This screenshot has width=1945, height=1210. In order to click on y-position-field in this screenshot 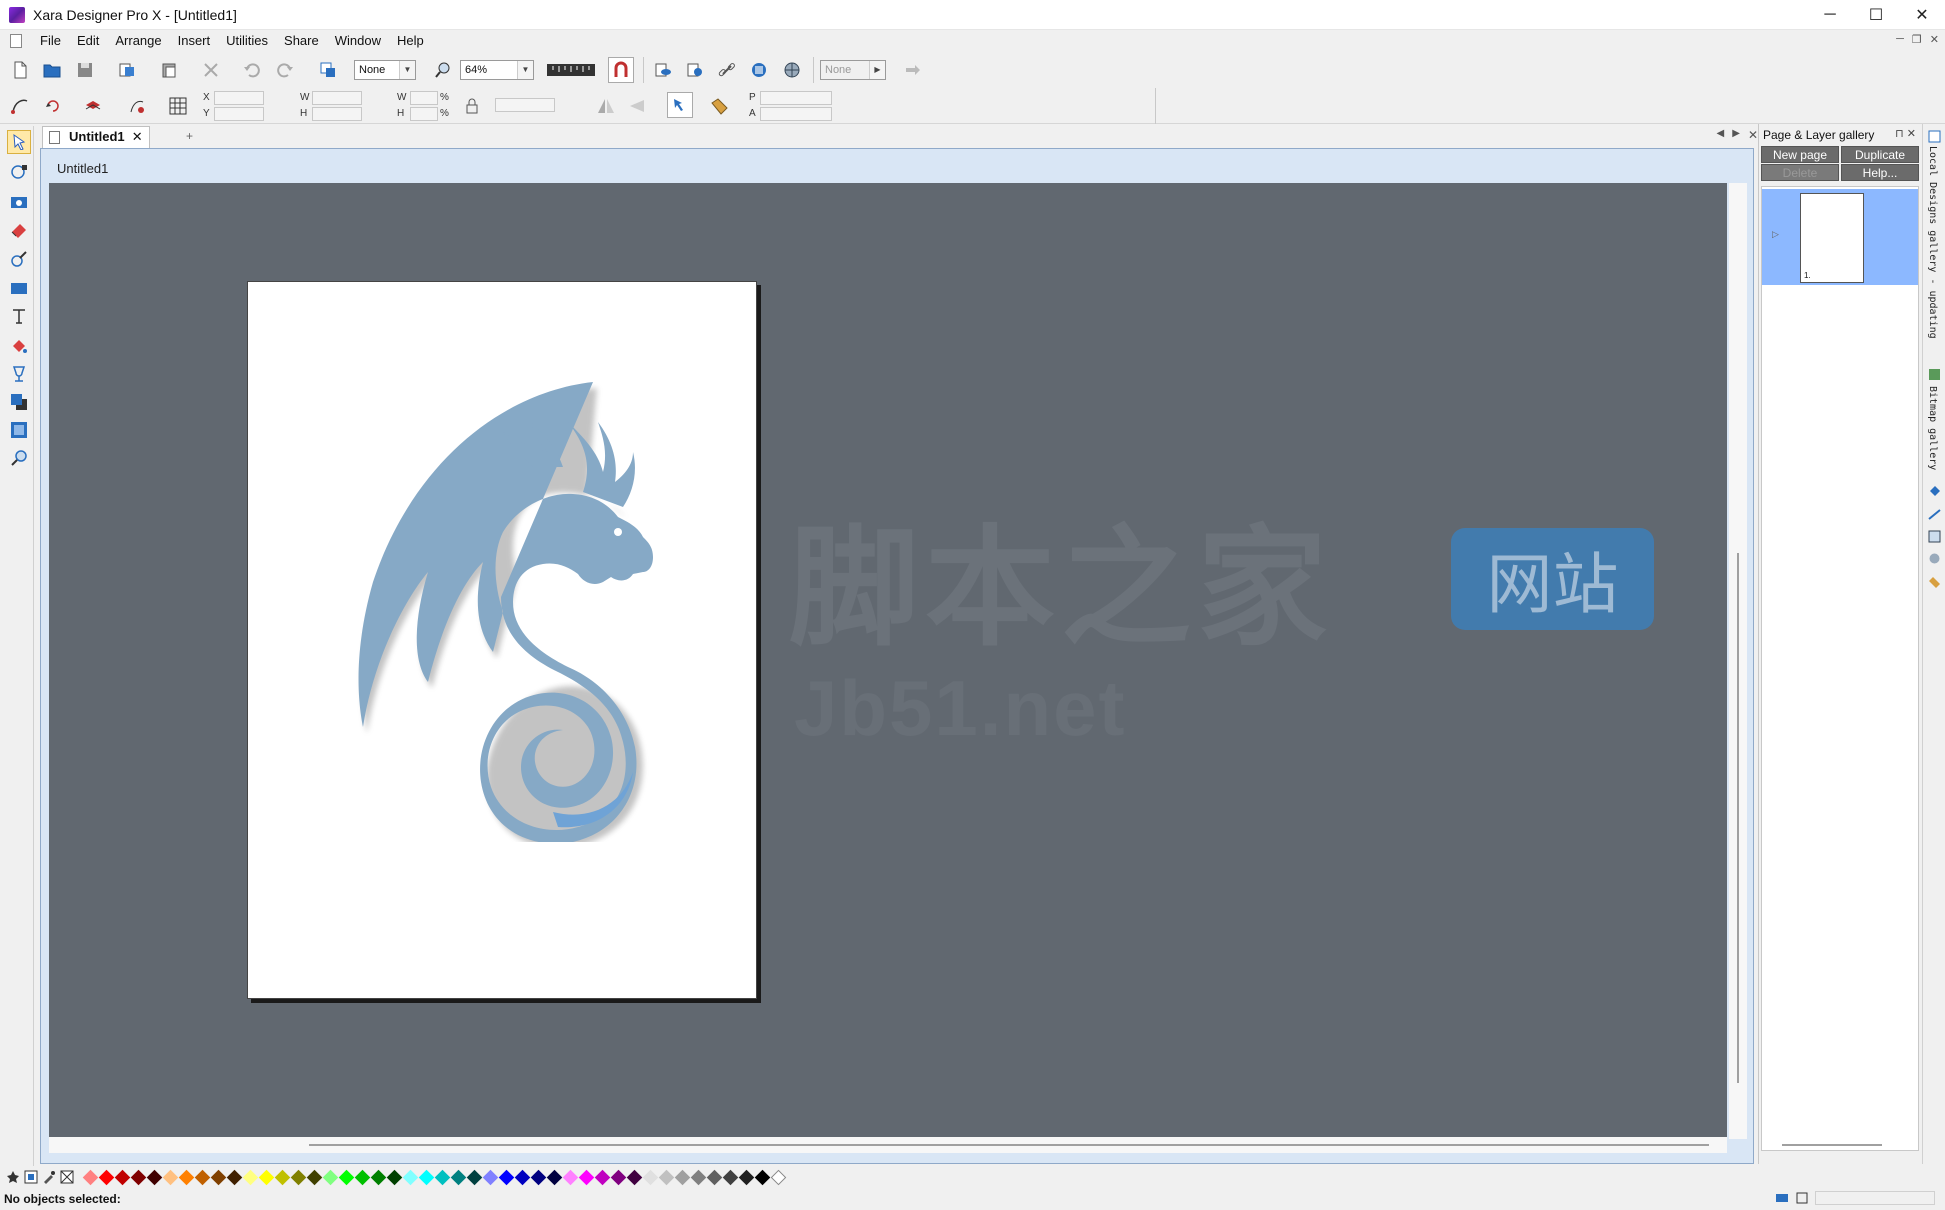, I will do `click(239, 114)`.